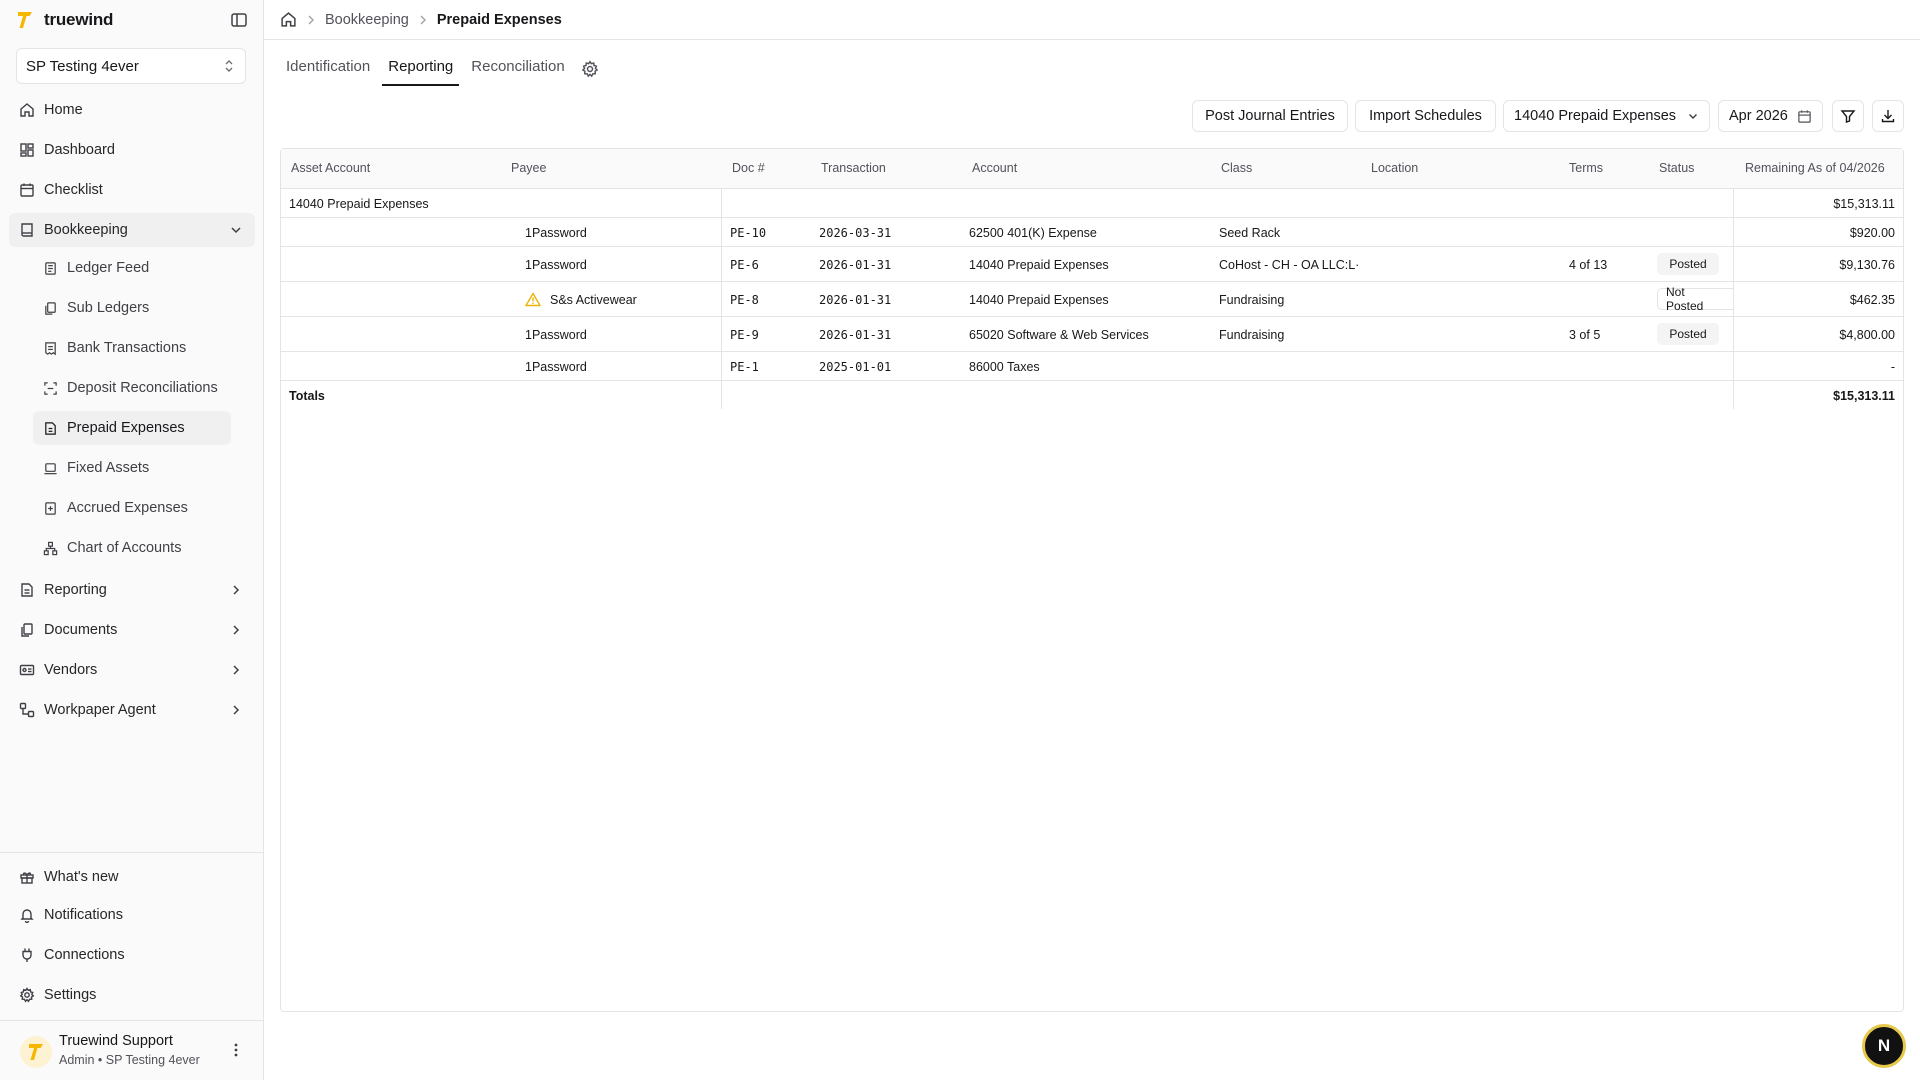 The width and height of the screenshot is (1920, 1080). What do you see at coordinates (1039, 265) in the screenshot?
I see `cell-account: 14040 Prepaid Expenses` at bounding box center [1039, 265].